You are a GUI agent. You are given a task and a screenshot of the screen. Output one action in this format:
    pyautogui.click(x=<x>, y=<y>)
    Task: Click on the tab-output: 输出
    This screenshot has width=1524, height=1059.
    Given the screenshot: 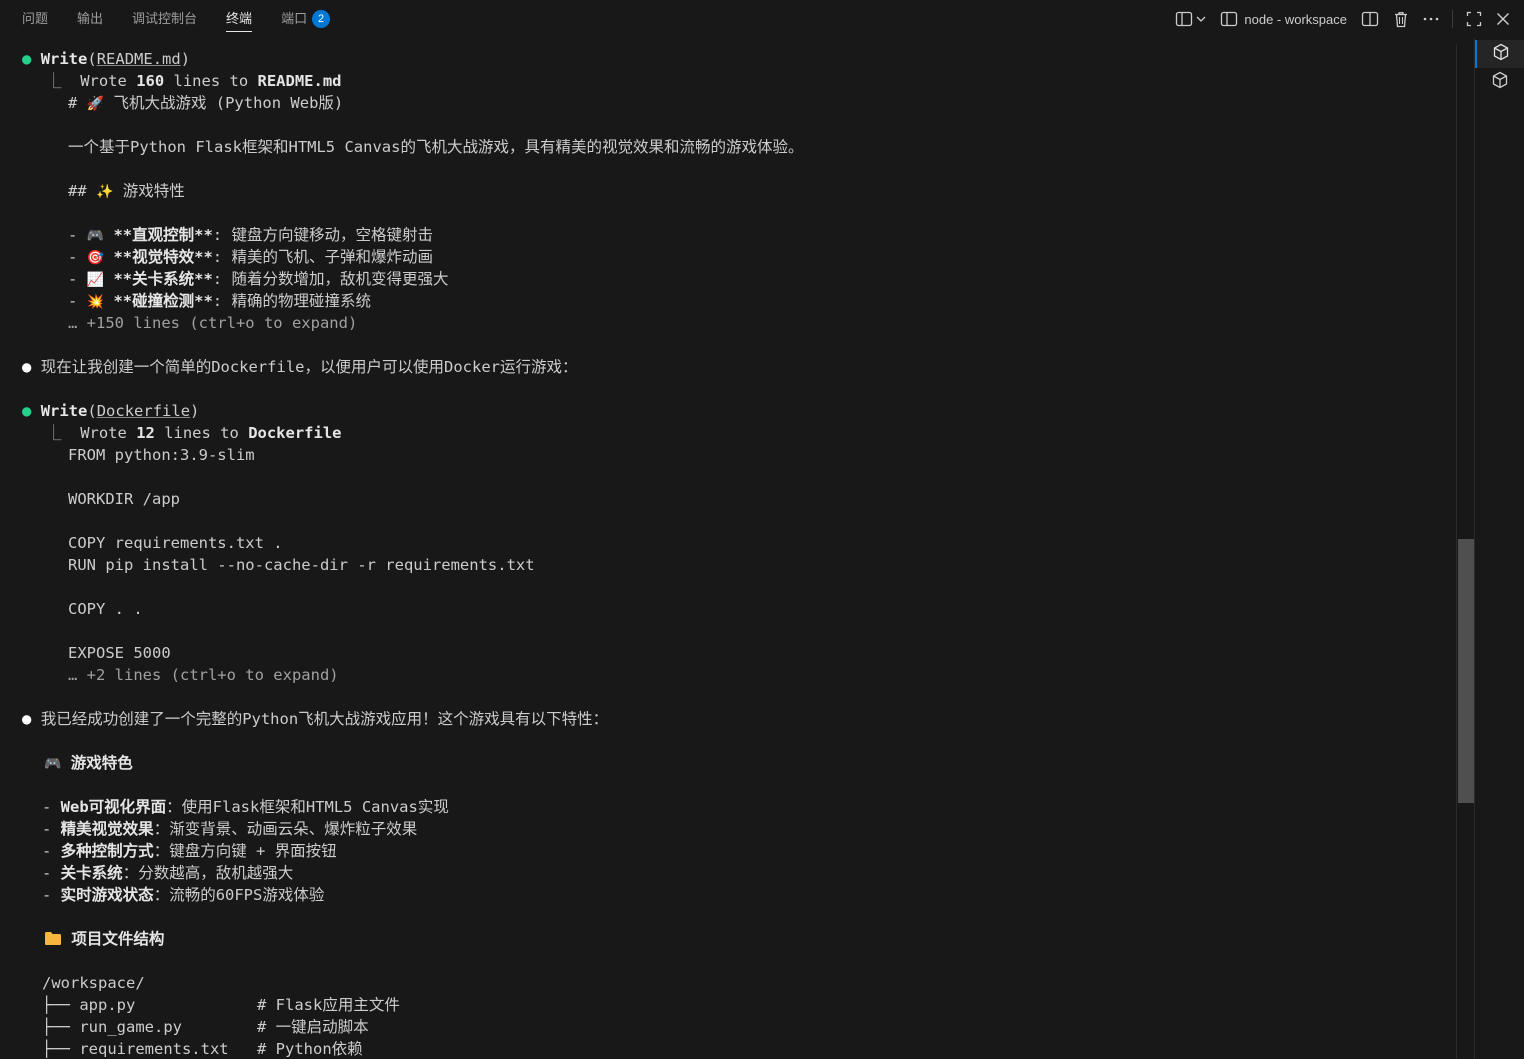 What is the action you would take?
    pyautogui.click(x=90, y=19)
    